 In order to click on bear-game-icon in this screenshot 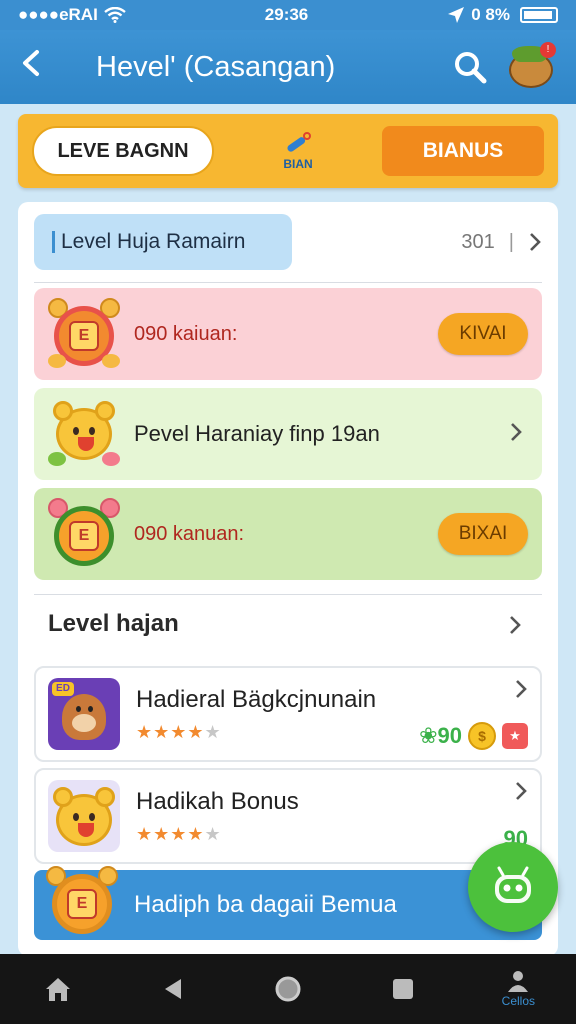, I will do `click(84, 816)`.